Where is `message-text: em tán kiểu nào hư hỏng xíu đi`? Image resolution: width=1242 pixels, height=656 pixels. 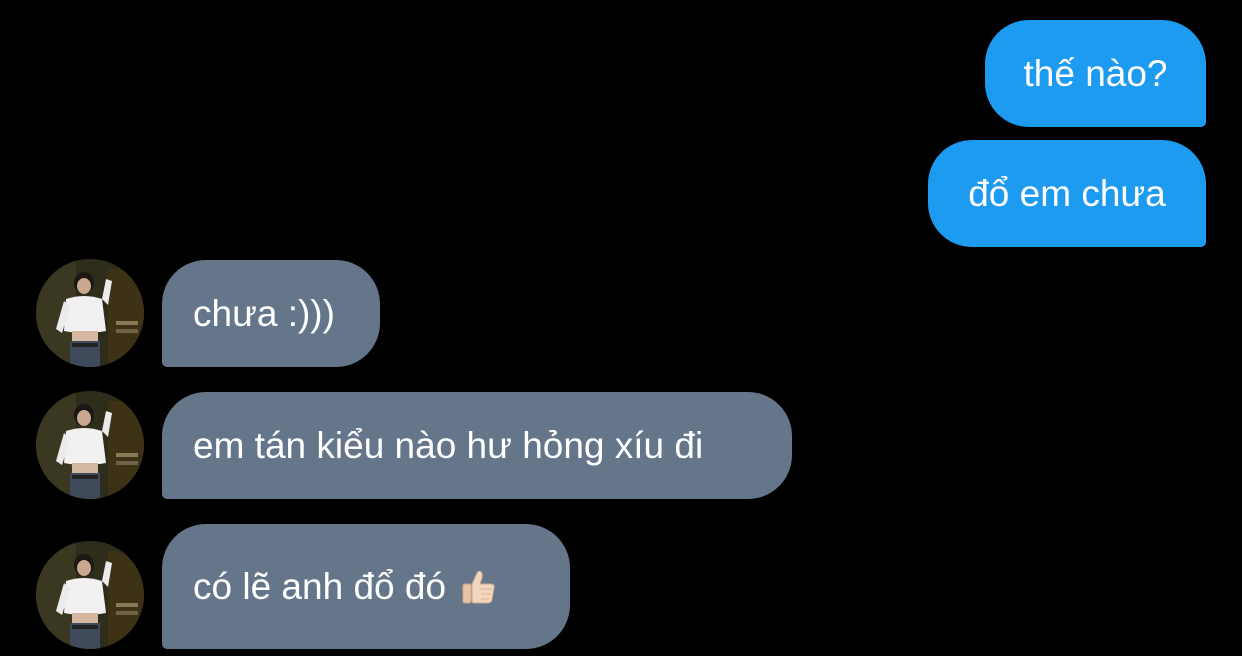
message-text: em tán kiểu nào hư hỏng xíu đi is located at coordinates (448, 445).